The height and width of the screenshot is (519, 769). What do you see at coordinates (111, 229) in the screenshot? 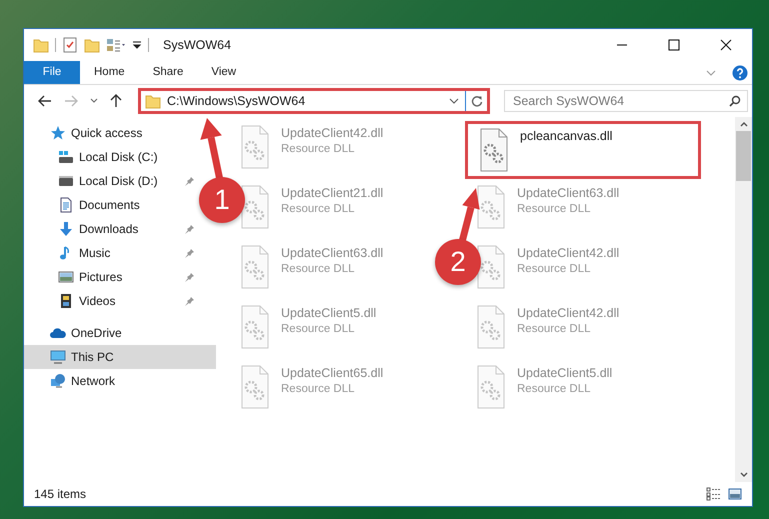
I see `nav-item: Downloads` at bounding box center [111, 229].